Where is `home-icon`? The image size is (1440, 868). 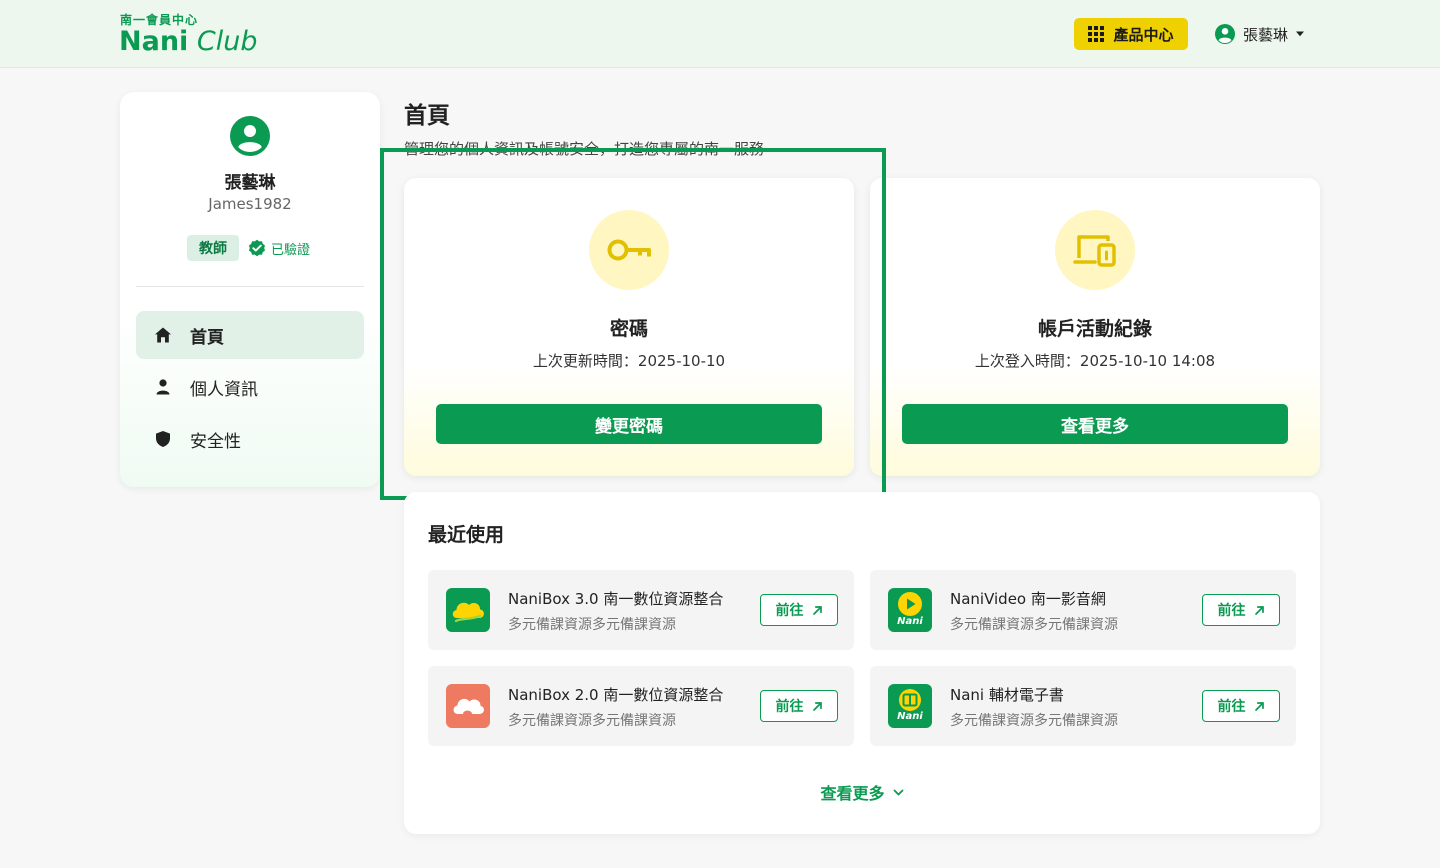 home-icon is located at coordinates (163, 335).